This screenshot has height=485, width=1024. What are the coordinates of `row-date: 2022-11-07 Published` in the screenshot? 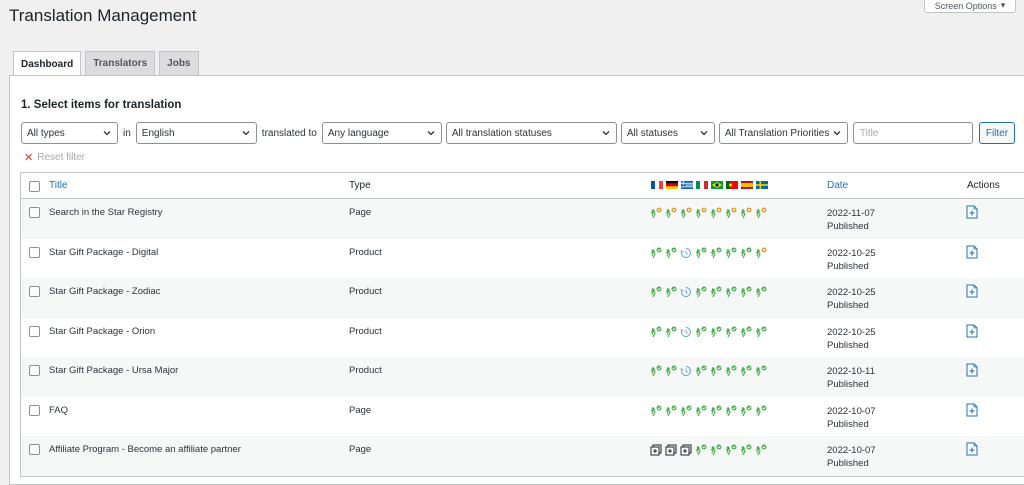 It's located at (851, 220).